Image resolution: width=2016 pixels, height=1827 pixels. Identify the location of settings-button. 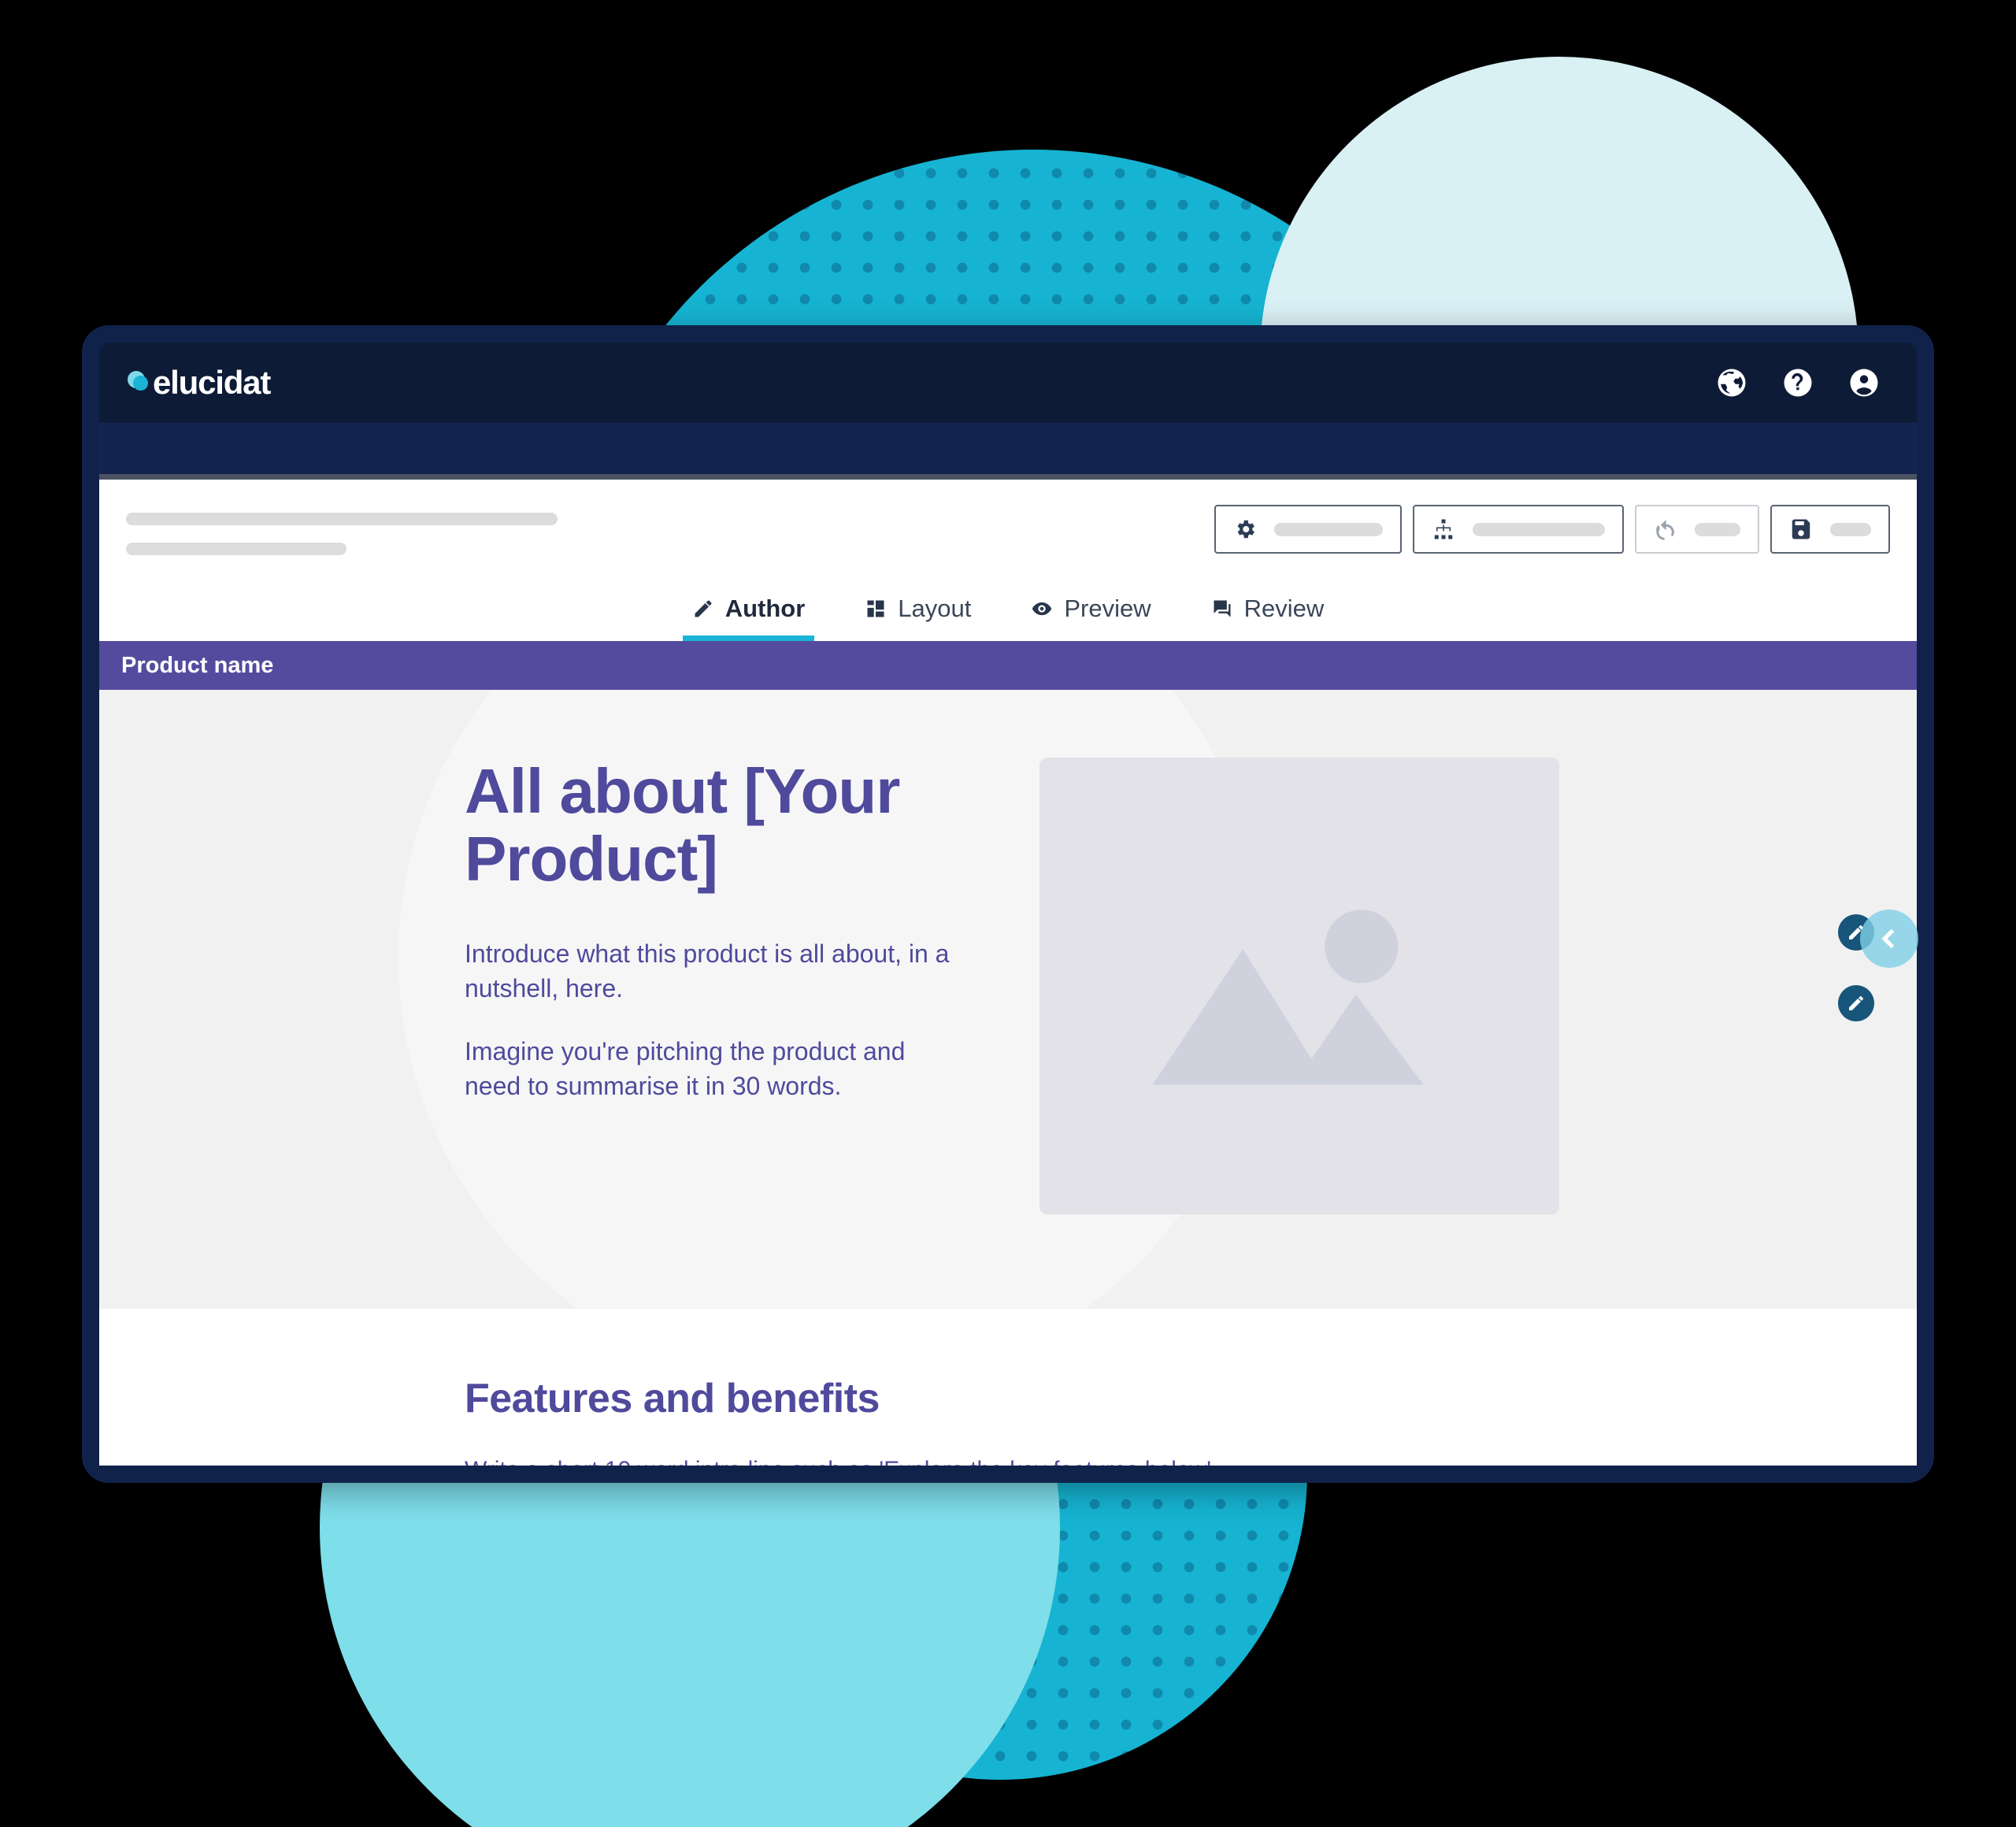
(1308, 529).